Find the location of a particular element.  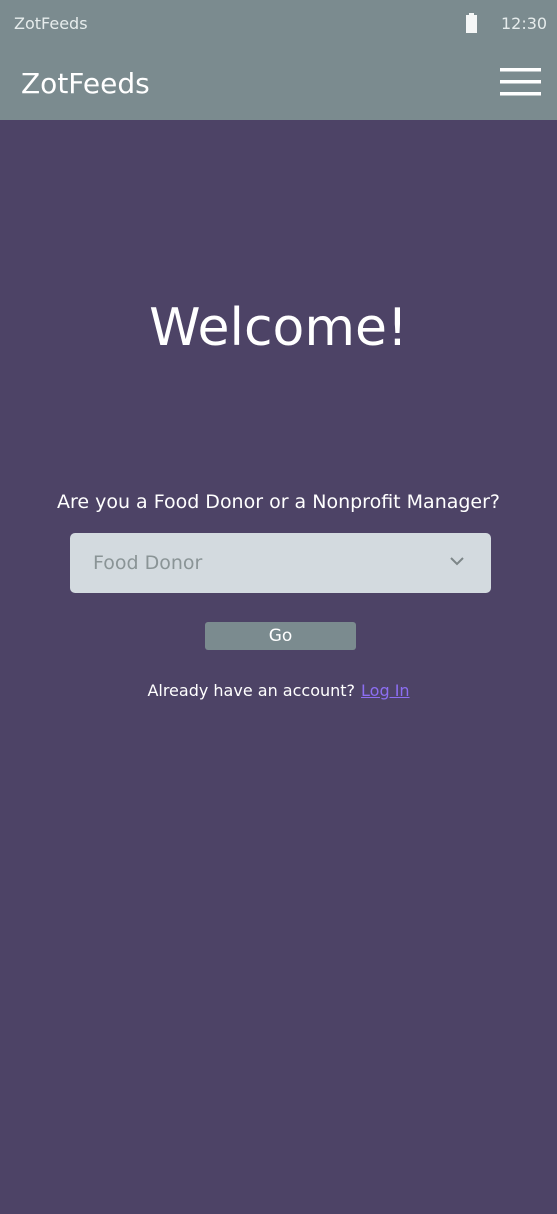

app-bar: ZotFeeds is located at coordinates (278, 84).